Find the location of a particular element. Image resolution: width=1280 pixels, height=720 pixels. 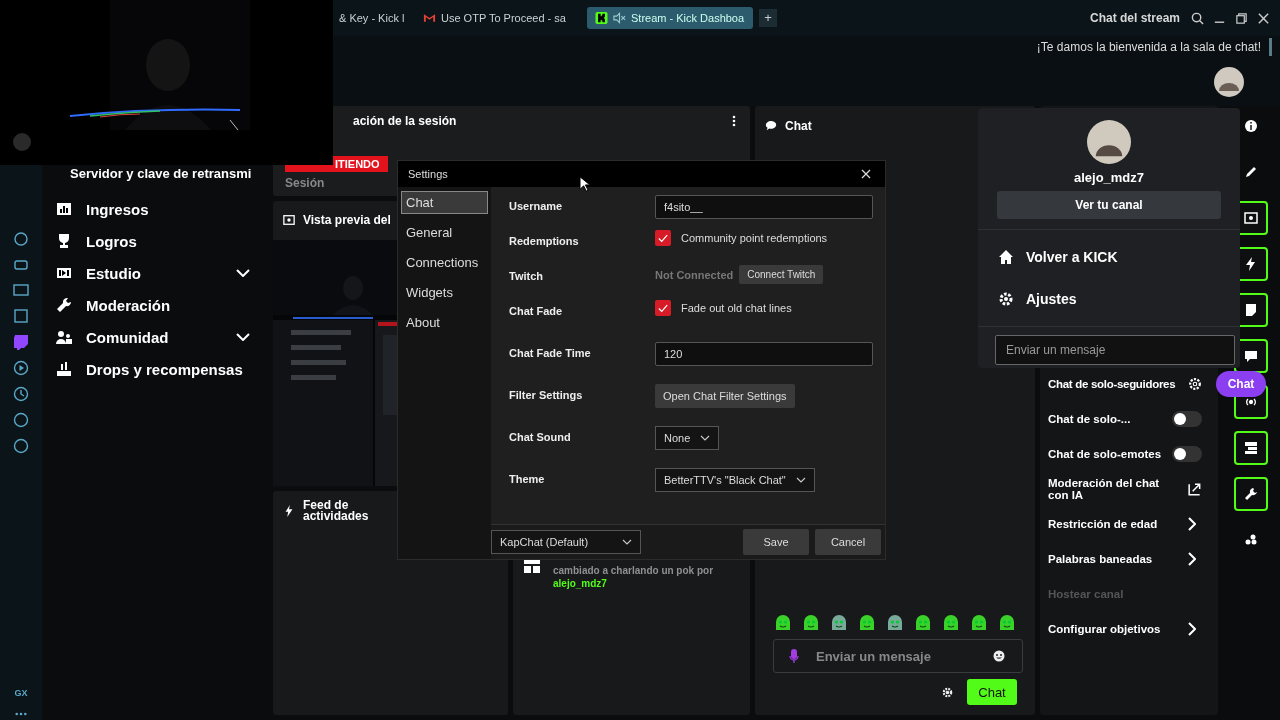

settings-tab: Chat is located at coordinates (444, 202).